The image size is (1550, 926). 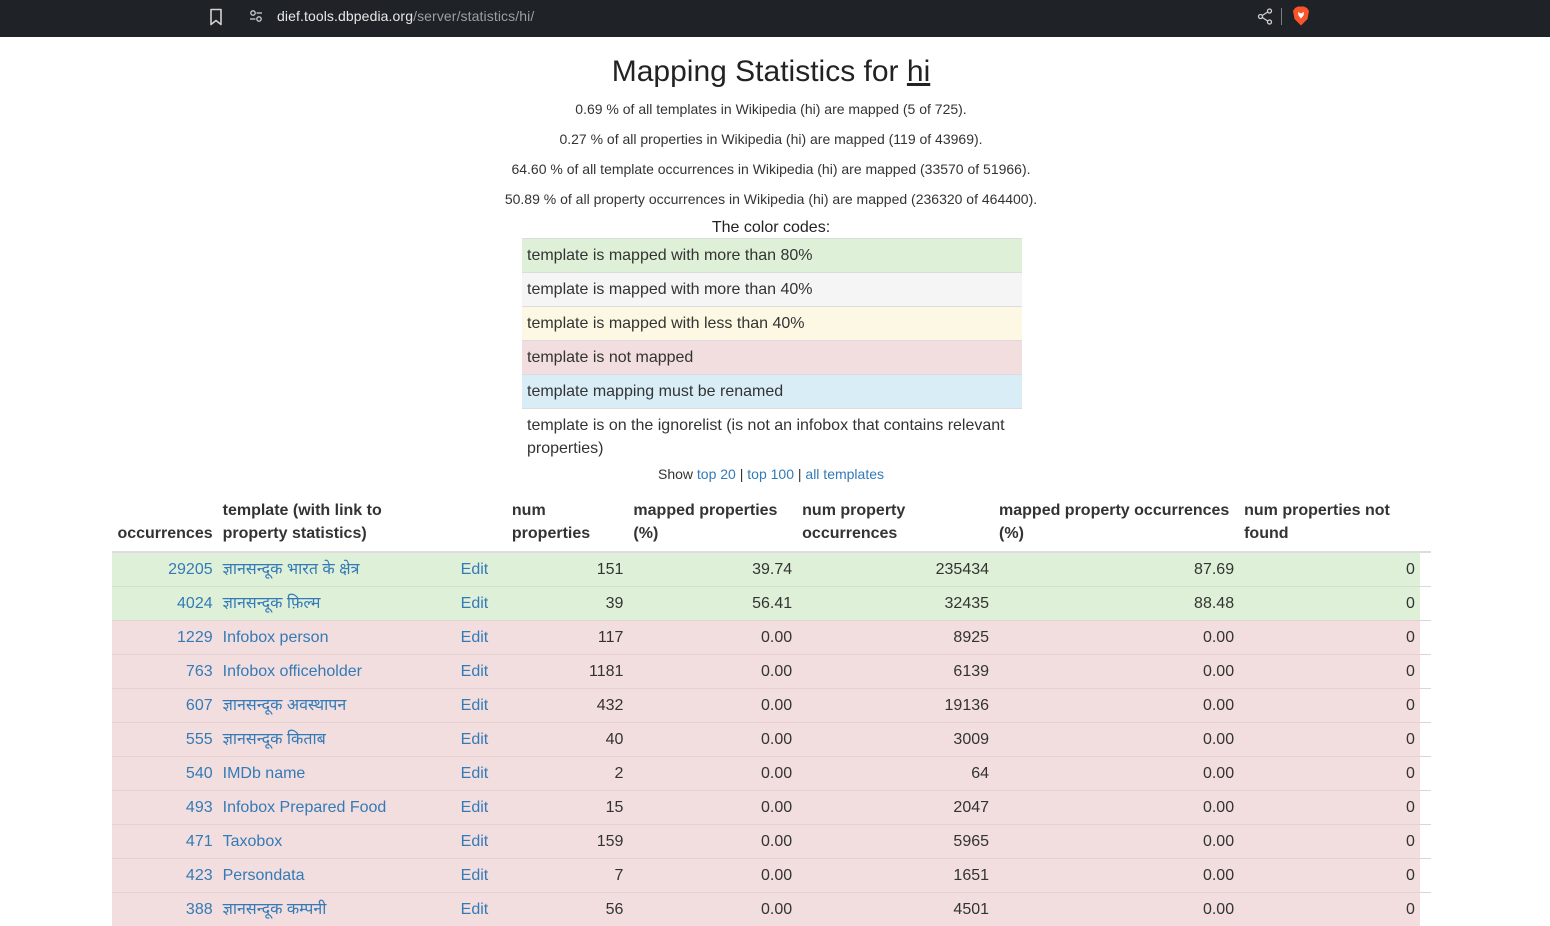 What do you see at coordinates (305, 807) in the screenshot?
I see `template-link: Infobox Prepared Food` at bounding box center [305, 807].